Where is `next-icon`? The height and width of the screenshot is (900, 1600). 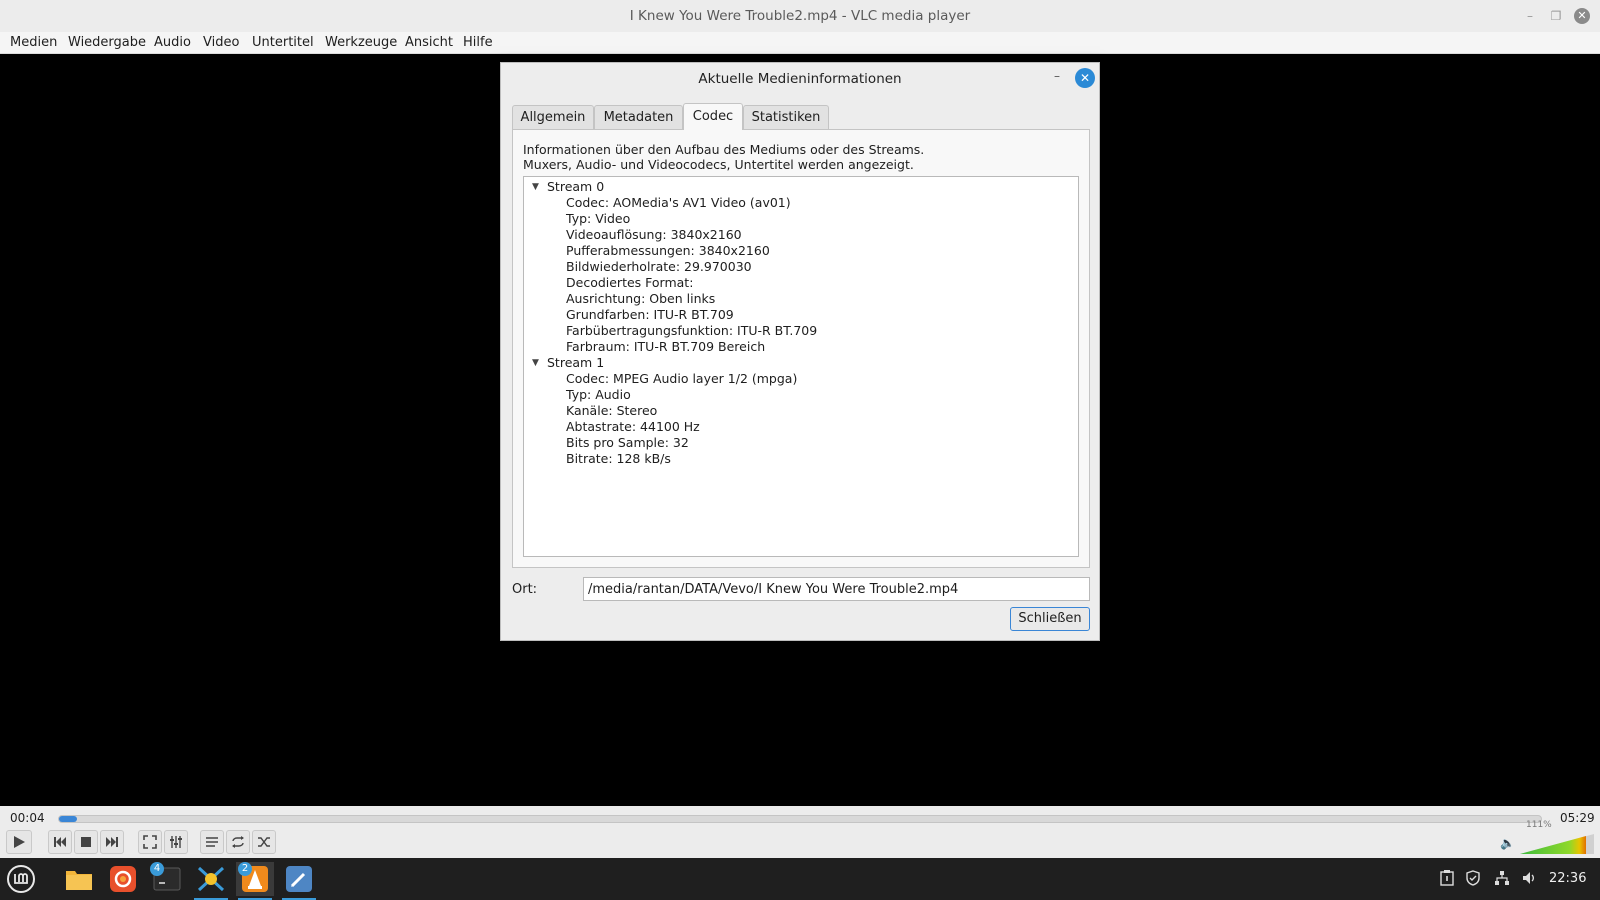
next-icon is located at coordinates (112, 842).